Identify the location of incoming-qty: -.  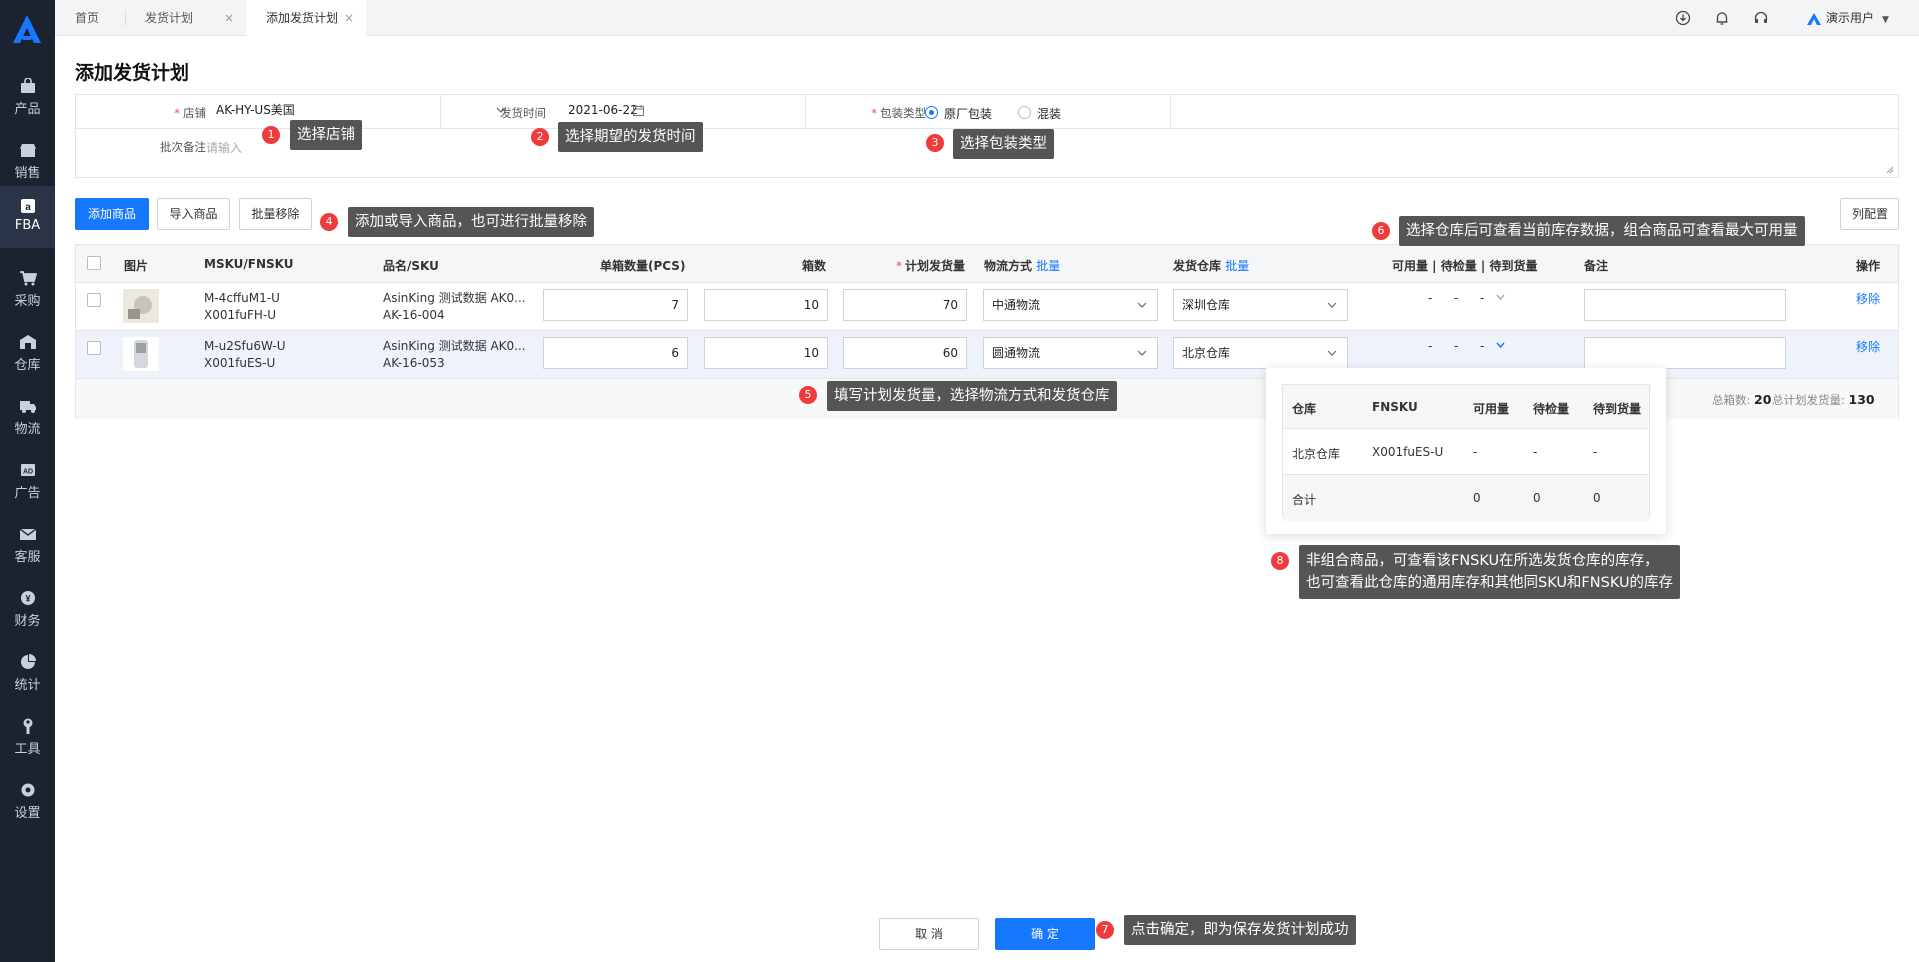
(1482, 346).